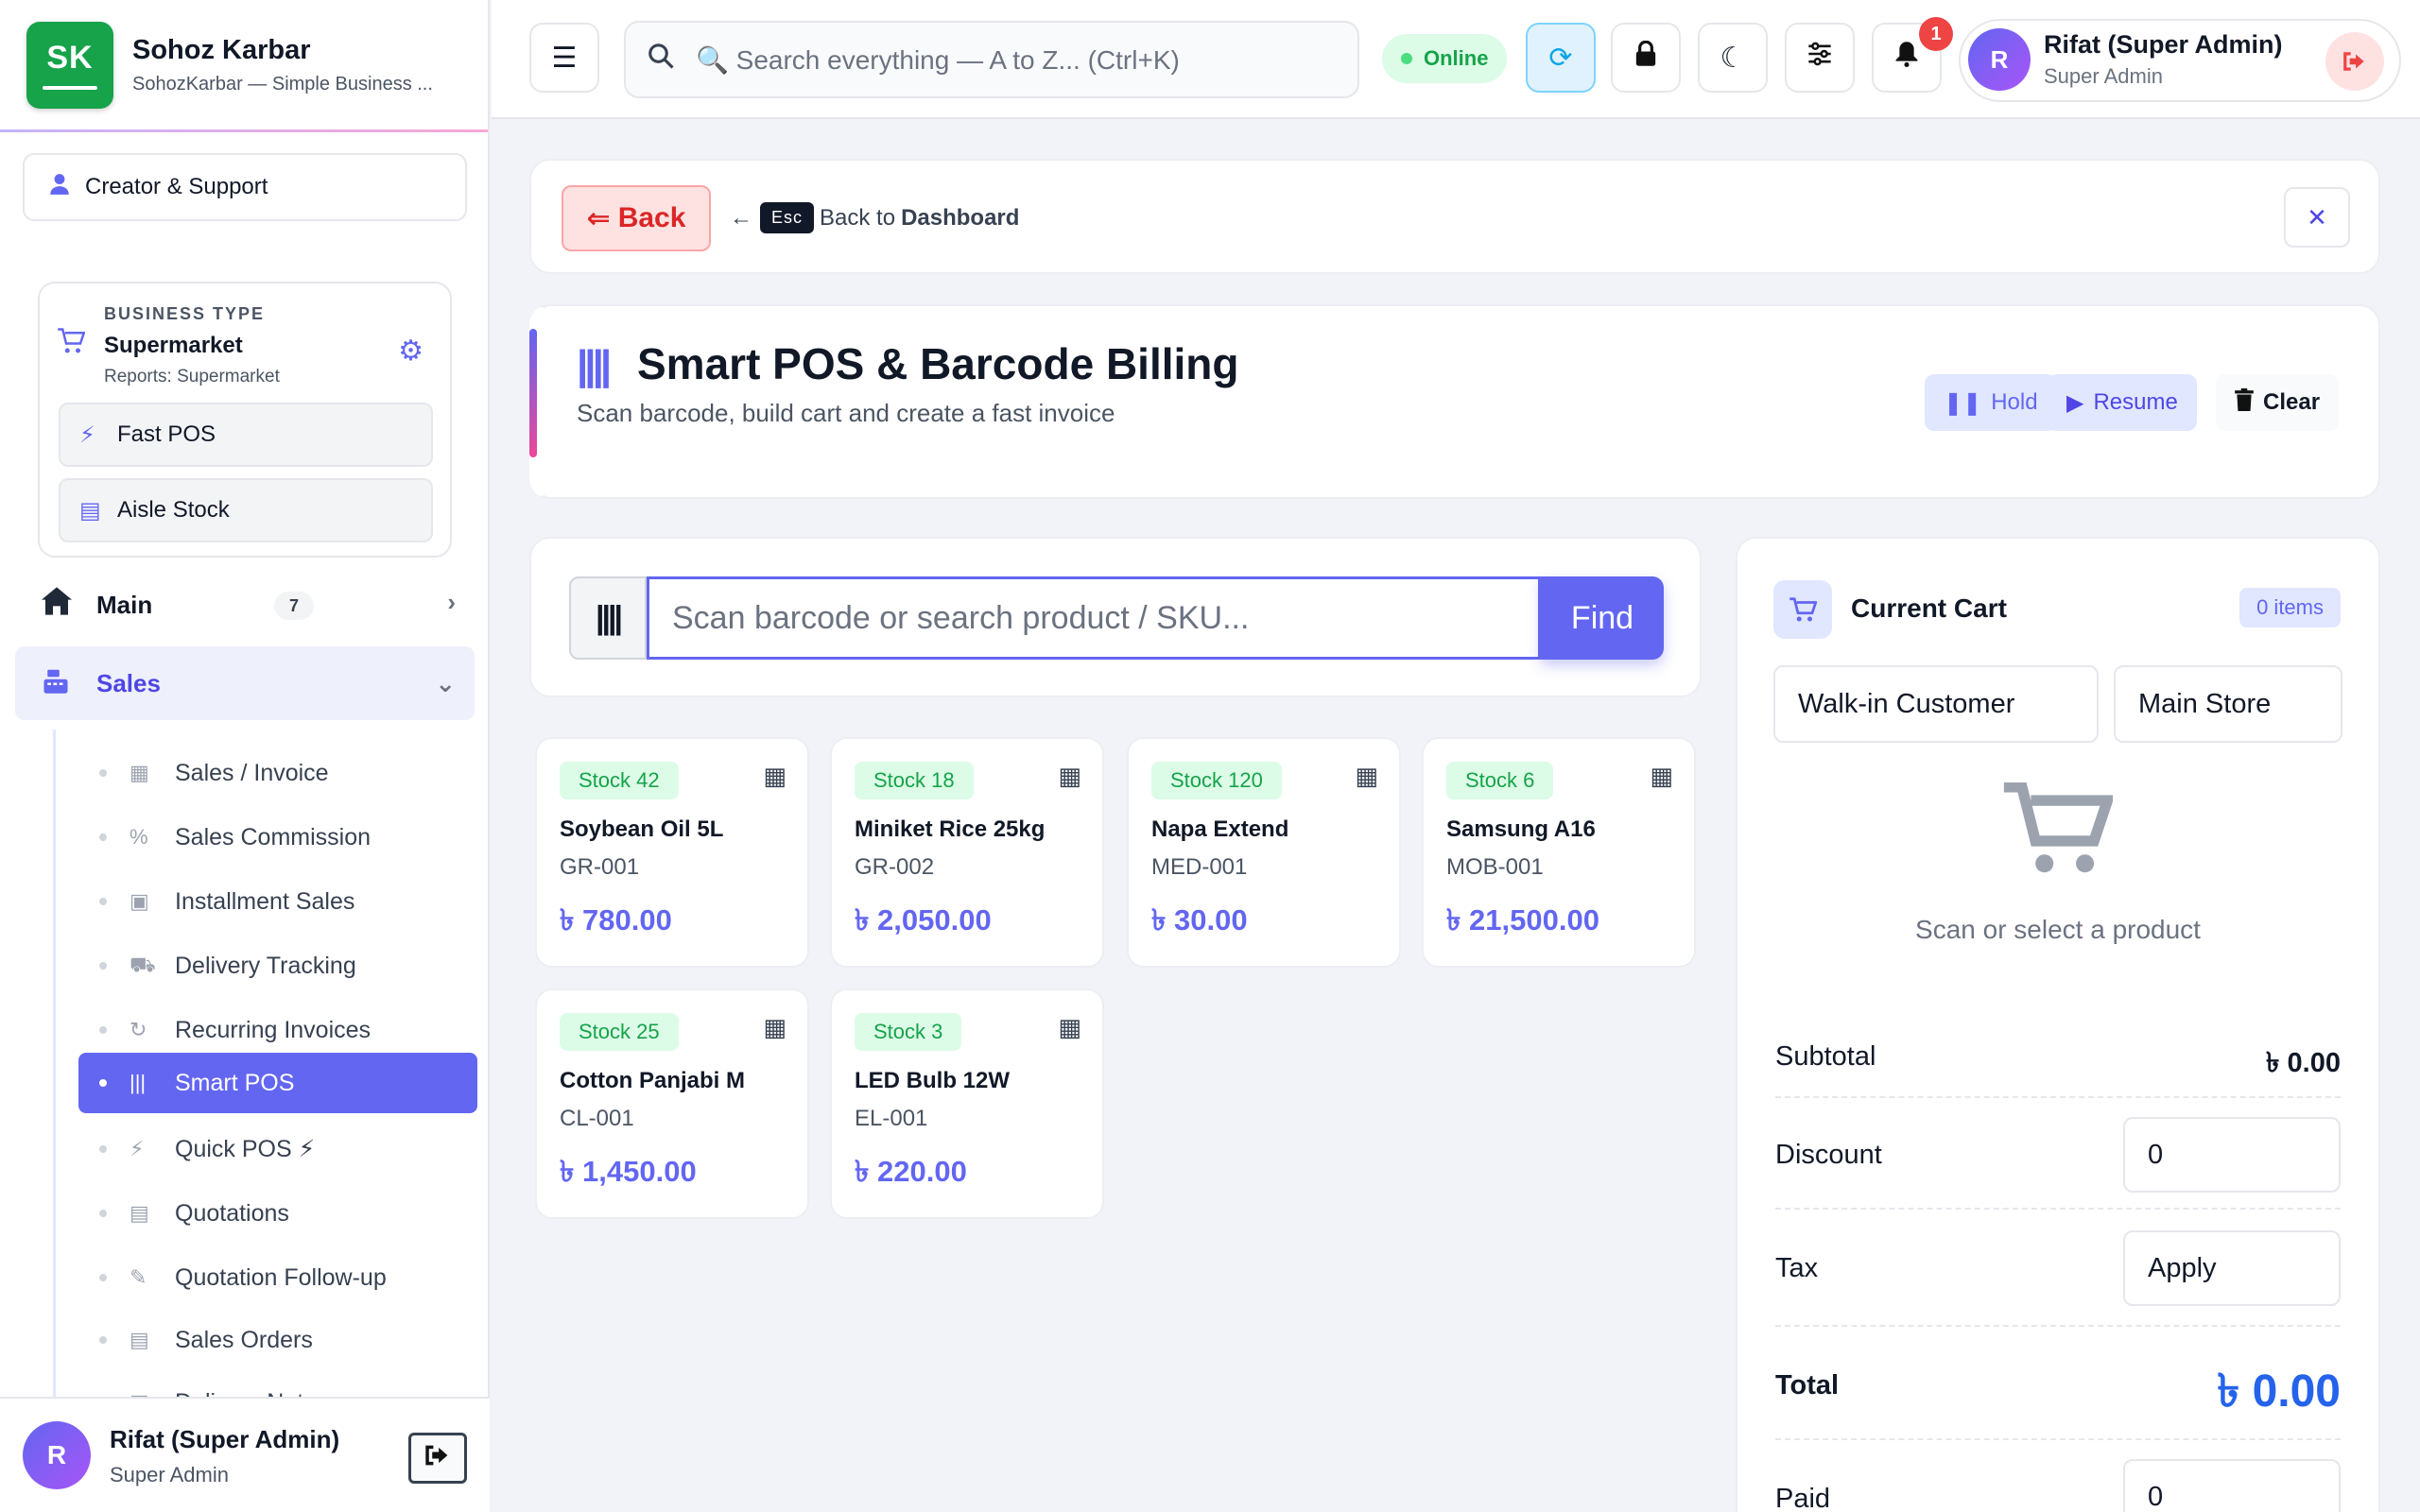 The image size is (2420, 1512). Describe the element at coordinates (166, 434) in the screenshot. I see `fast-pos-label: Fast POS` at that location.